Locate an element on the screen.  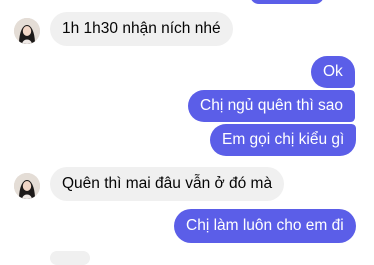
next-message-bubble-partial is located at coordinates (70, 258).